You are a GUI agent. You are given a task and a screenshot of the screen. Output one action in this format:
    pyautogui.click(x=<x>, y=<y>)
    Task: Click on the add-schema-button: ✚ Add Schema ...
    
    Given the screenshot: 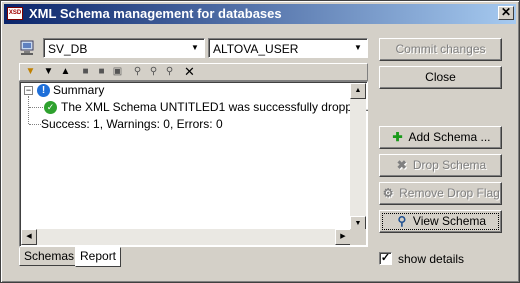 What is the action you would take?
    pyautogui.click(x=440, y=137)
    